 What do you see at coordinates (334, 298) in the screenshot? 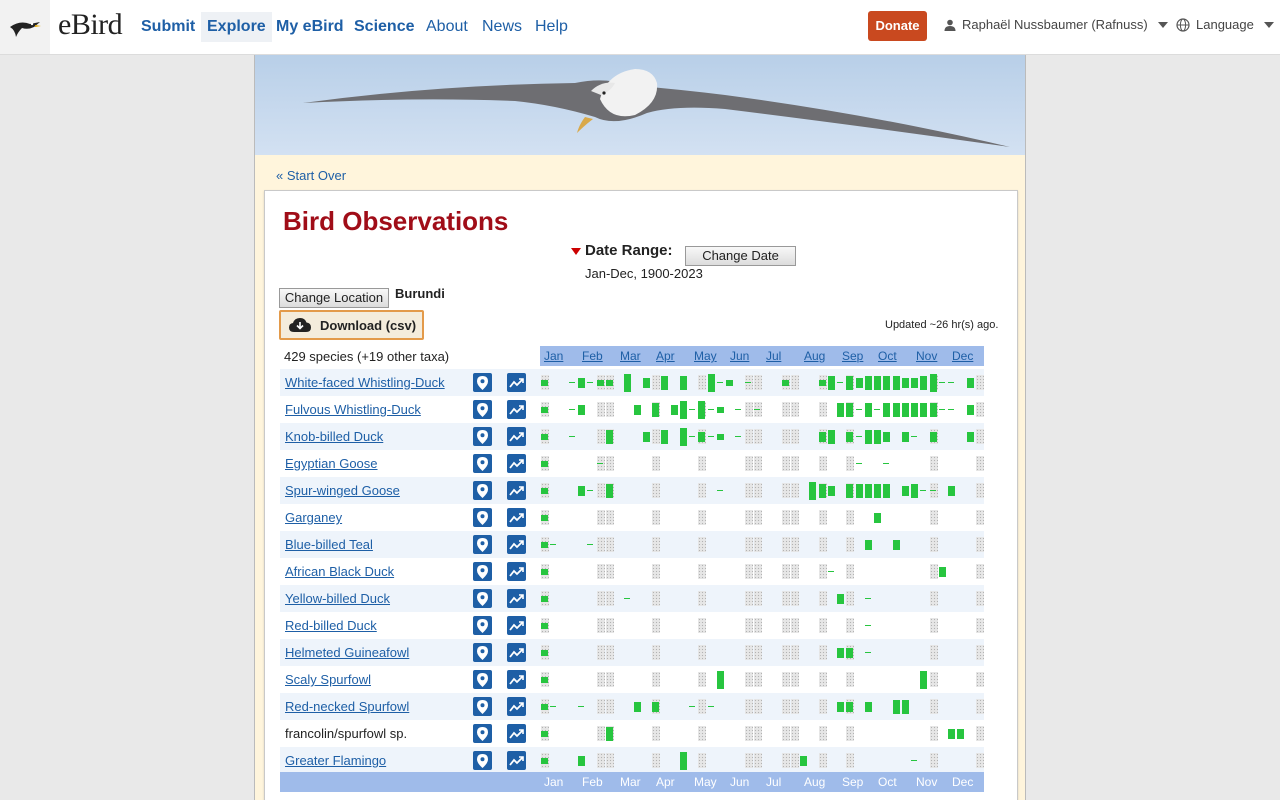
I see `change-location-button: Change Location` at bounding box center [334, 298].